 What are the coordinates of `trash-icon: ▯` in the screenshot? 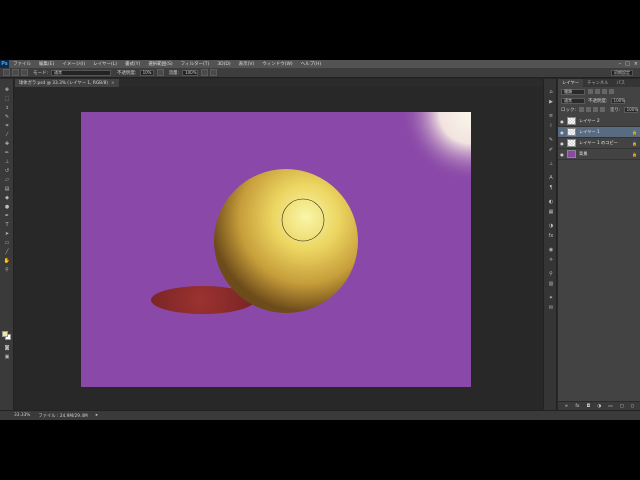 It's located at (632, 406).